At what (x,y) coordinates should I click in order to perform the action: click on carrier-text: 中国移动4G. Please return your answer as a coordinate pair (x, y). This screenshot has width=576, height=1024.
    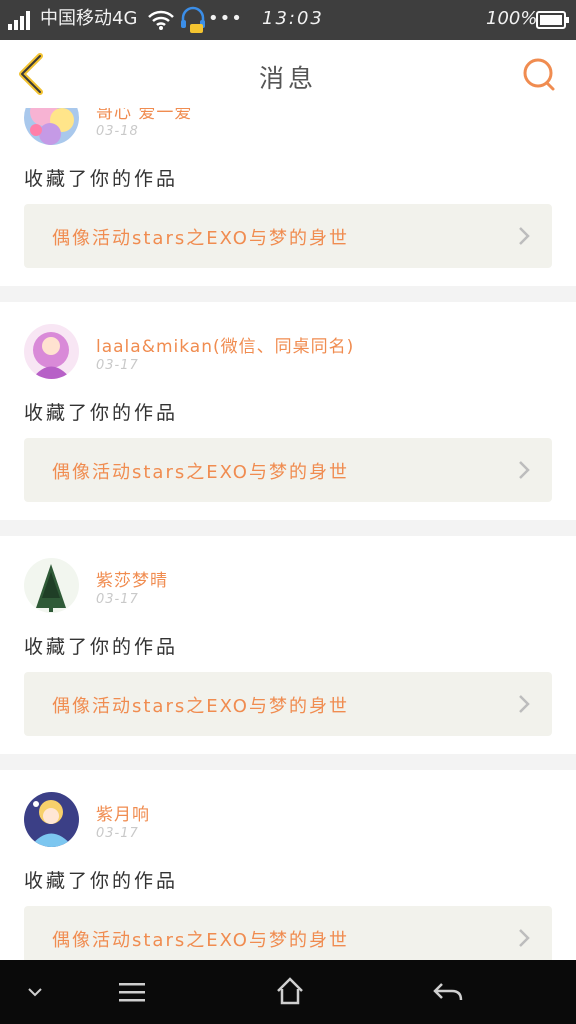
    Looking at the image, I should click on (89, 18).